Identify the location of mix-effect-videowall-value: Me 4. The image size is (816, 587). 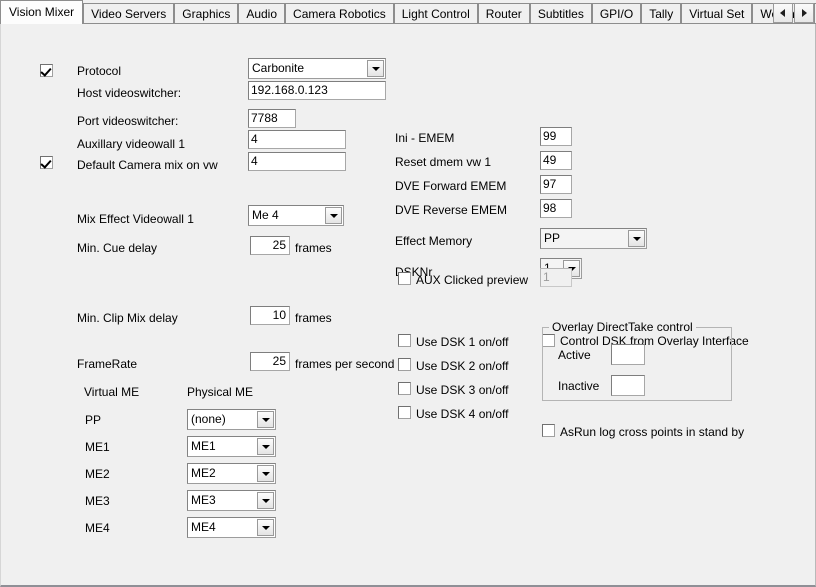
(265, 215).